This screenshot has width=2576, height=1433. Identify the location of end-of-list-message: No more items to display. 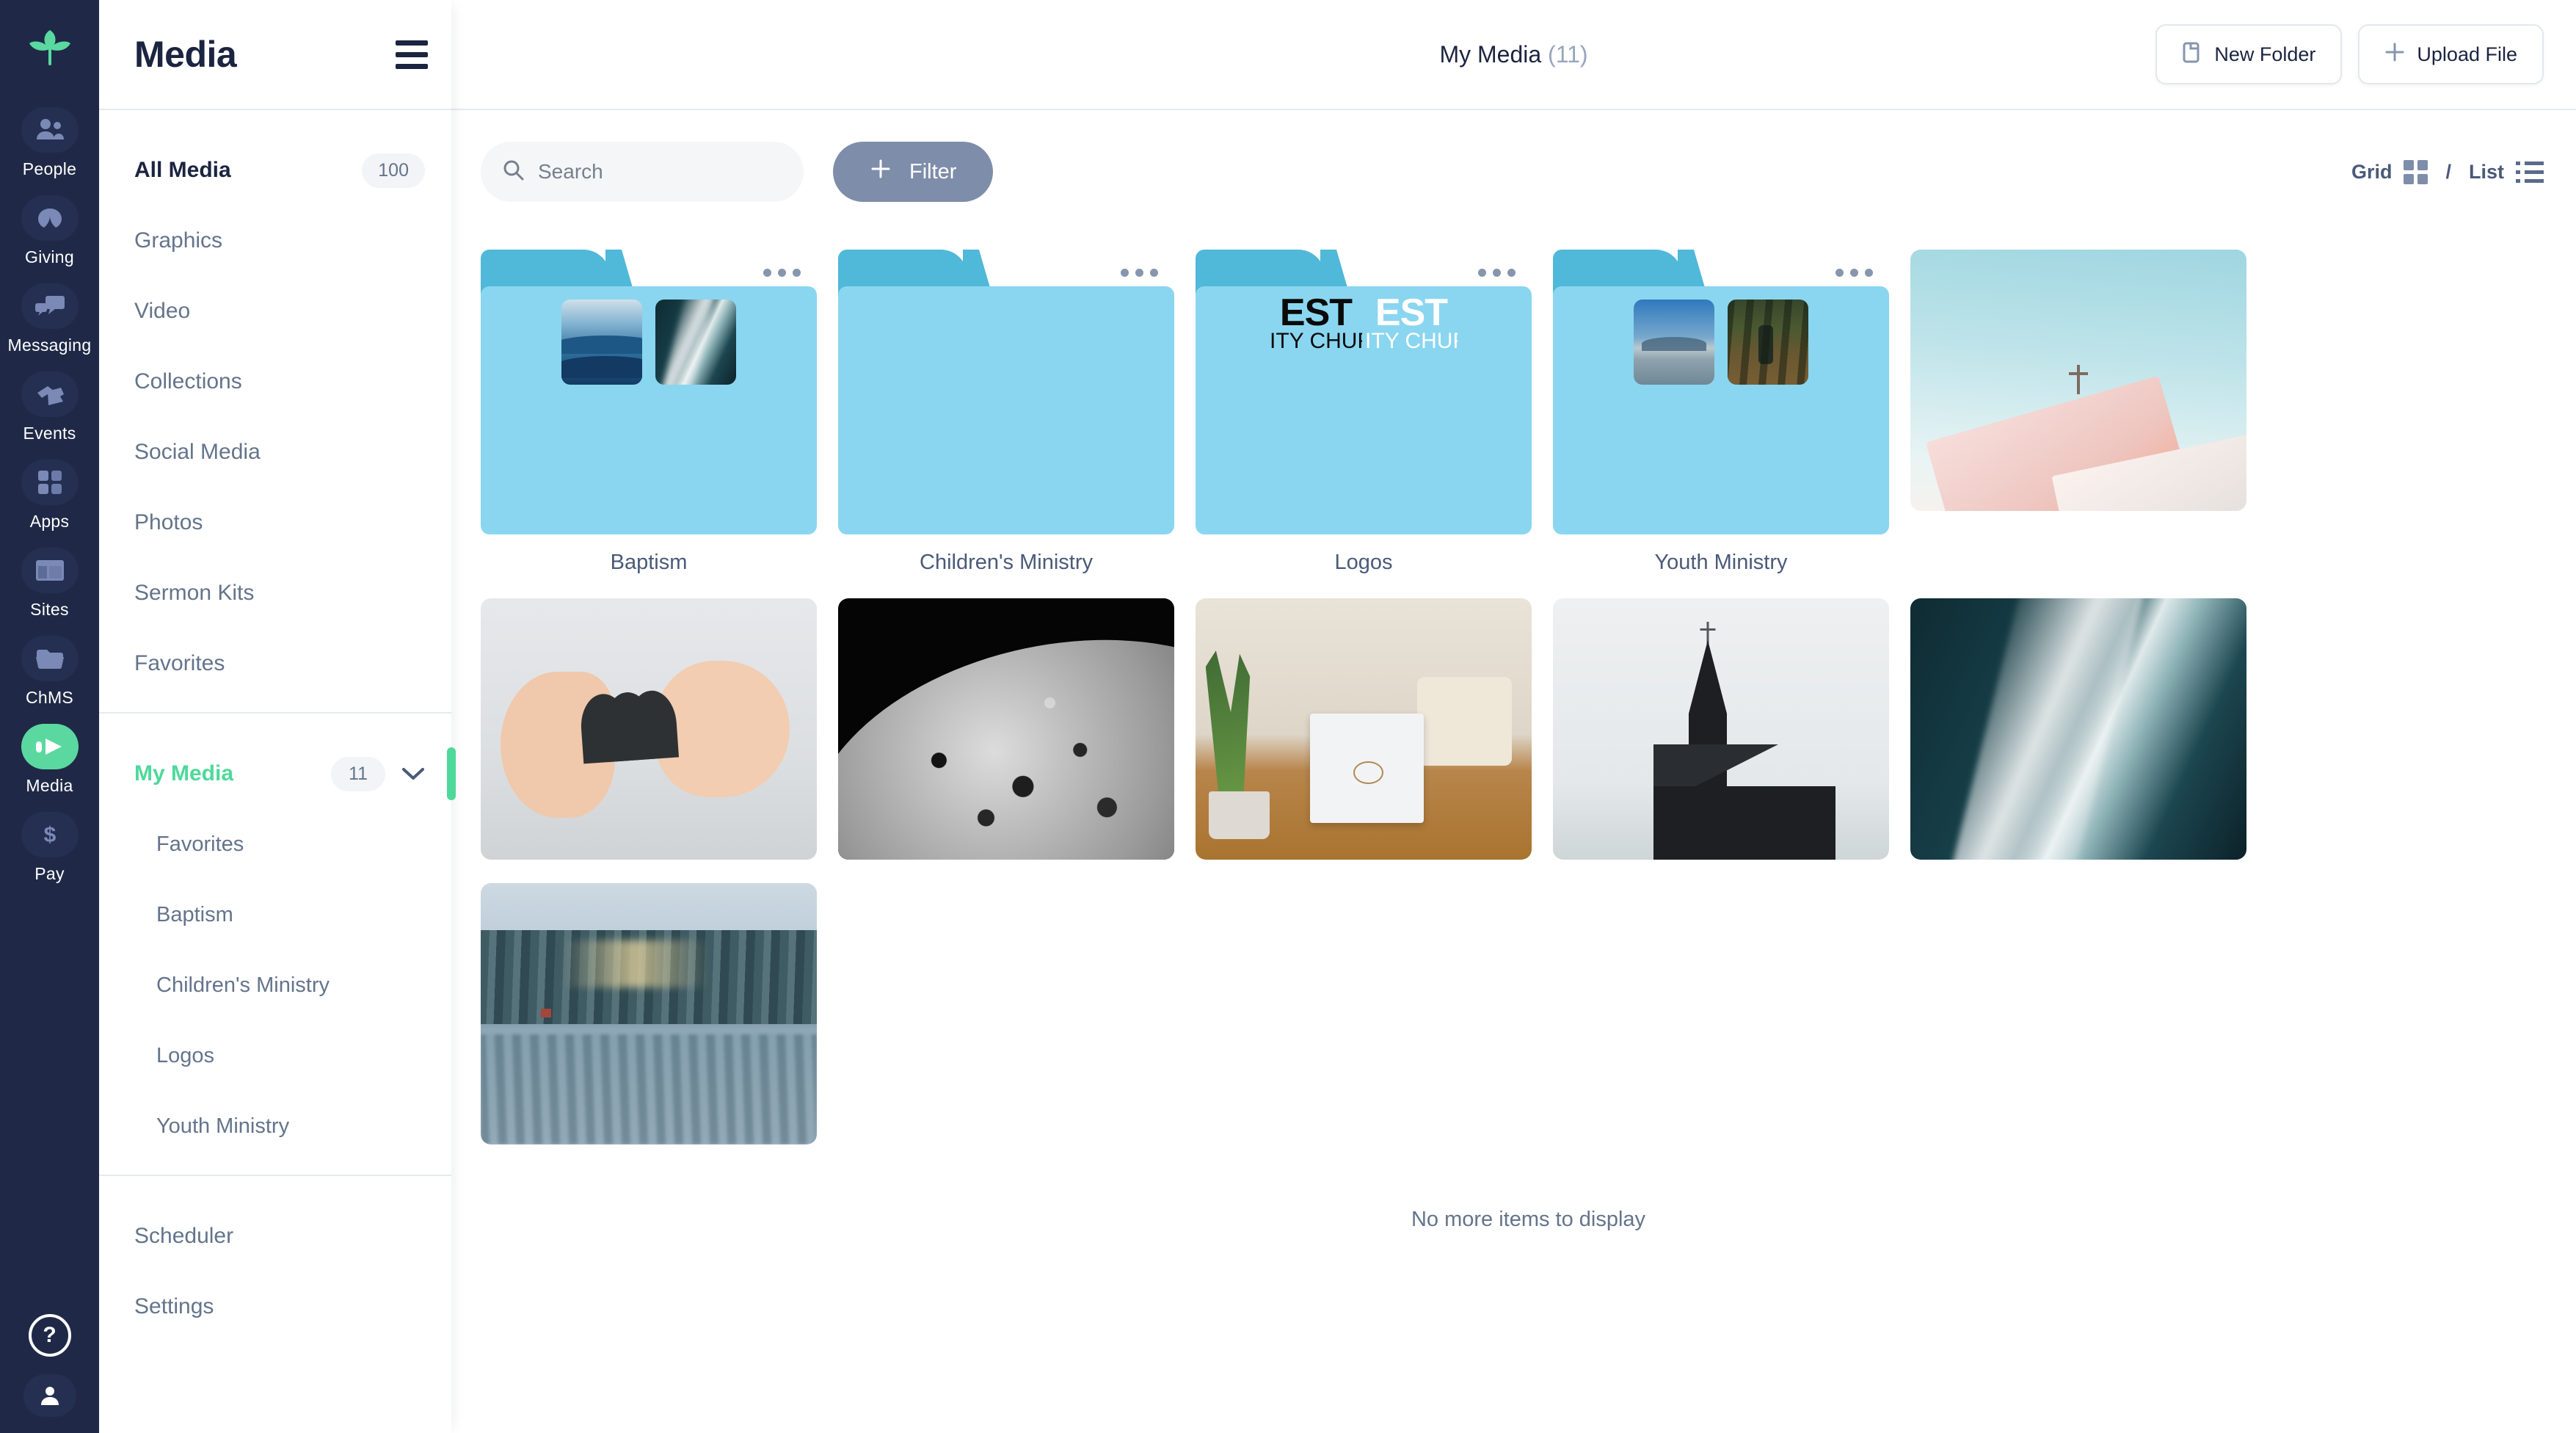
(1528, 1219).